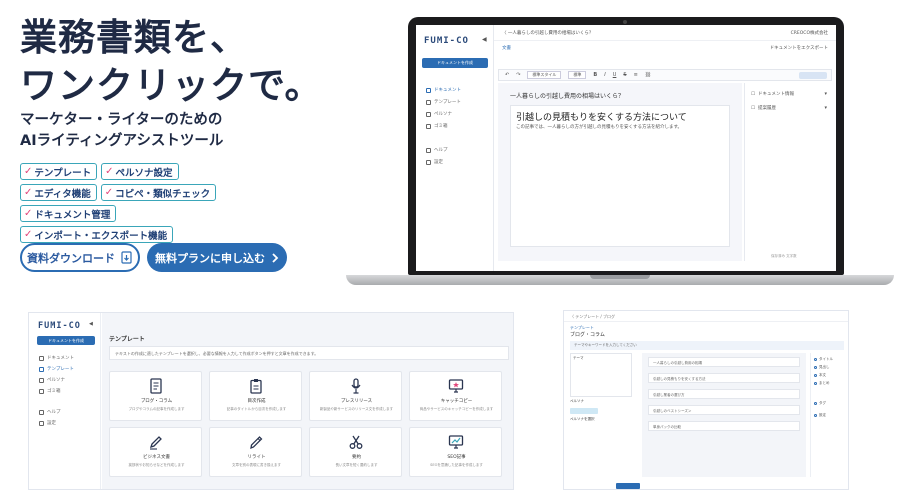 The image size is (900, 490). What do you see at coordinates (820, 403) in the screenshot?
I see `outline-item: タグ` at bounding box center [820, 403].